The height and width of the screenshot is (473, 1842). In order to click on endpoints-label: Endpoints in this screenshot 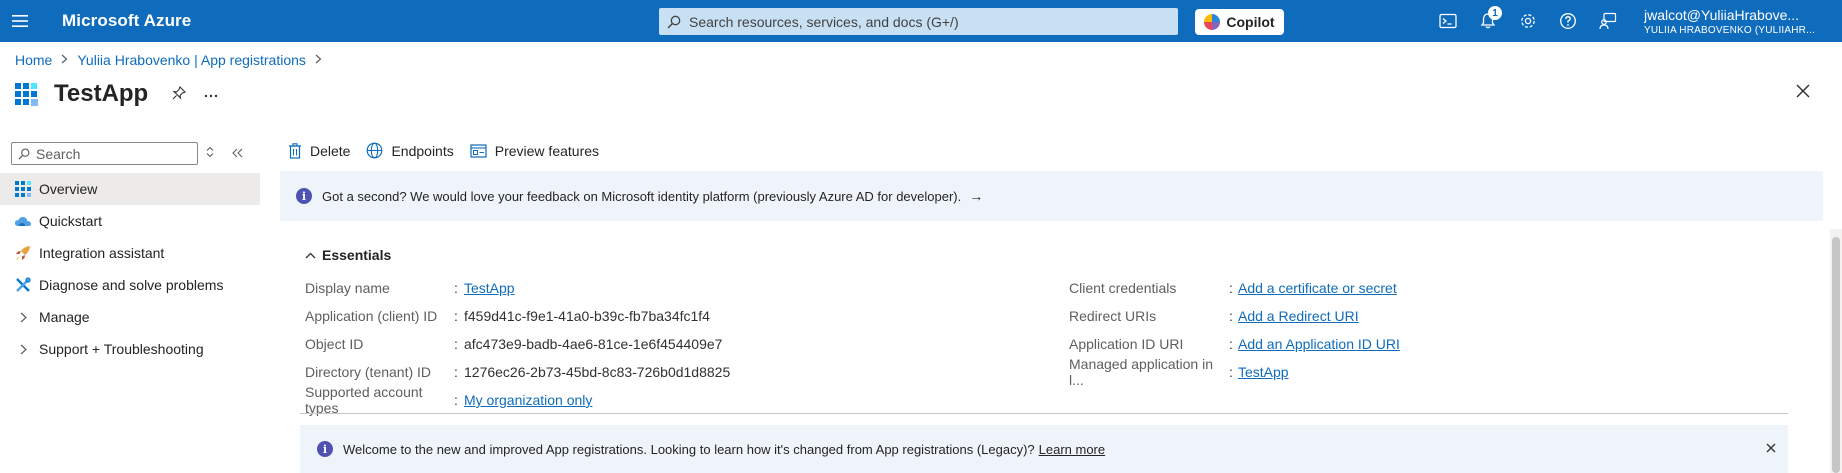, I will do `click(422, 150)`.